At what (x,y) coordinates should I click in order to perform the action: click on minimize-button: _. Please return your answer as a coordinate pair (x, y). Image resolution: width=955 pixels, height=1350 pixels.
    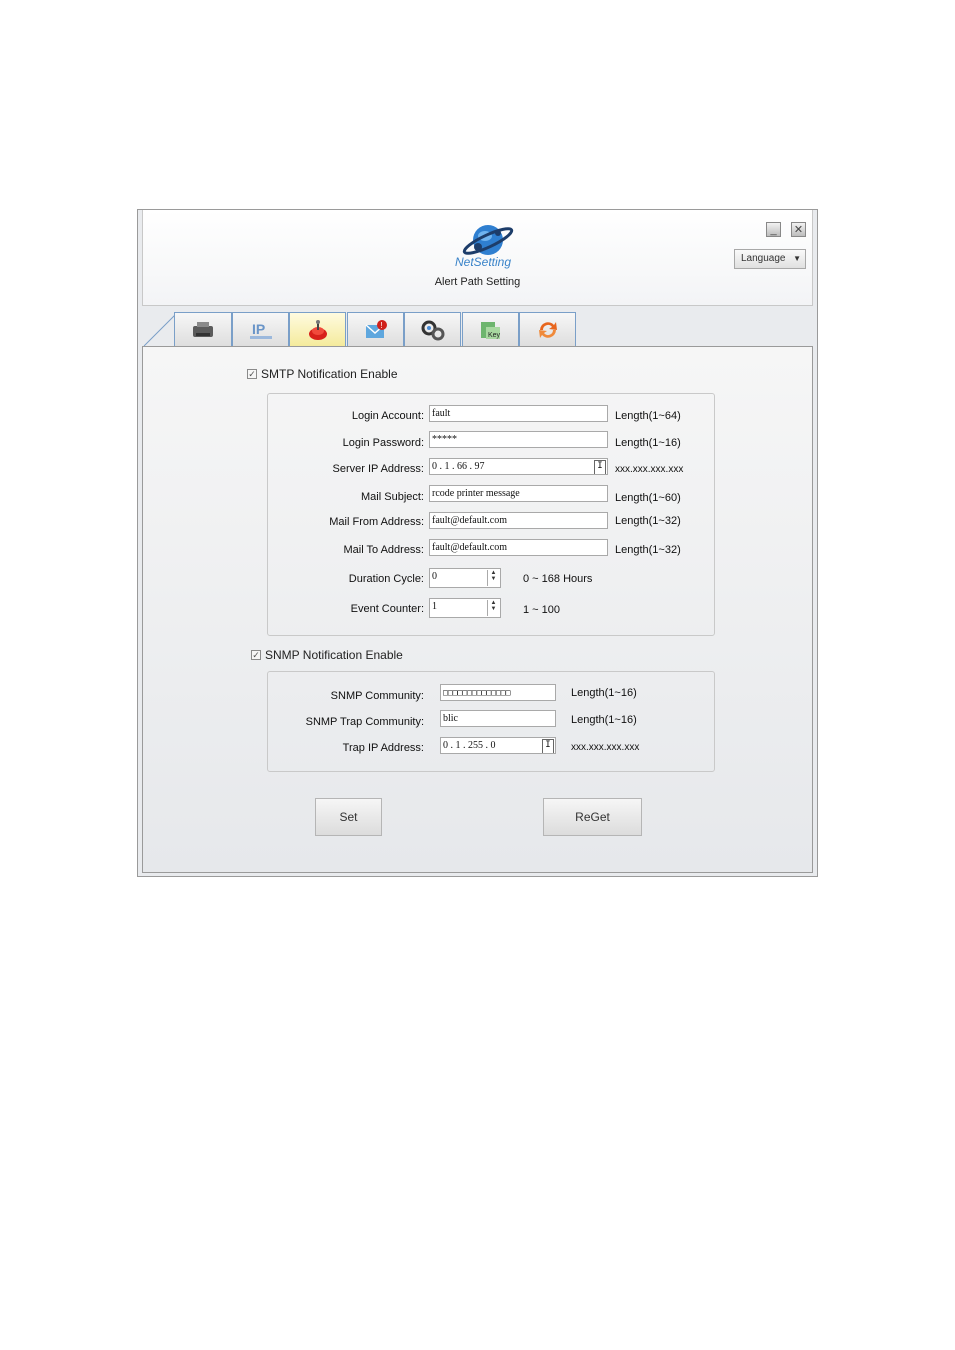
    Looking at the image, I should click on (773, 229).